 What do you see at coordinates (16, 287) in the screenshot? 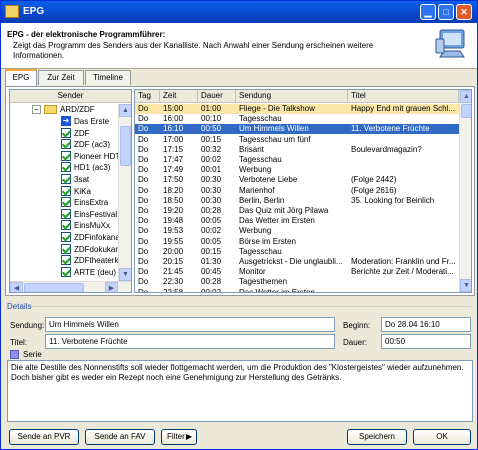
I see `scroll-left-icon: ◀` at bounding box center [16, 287].